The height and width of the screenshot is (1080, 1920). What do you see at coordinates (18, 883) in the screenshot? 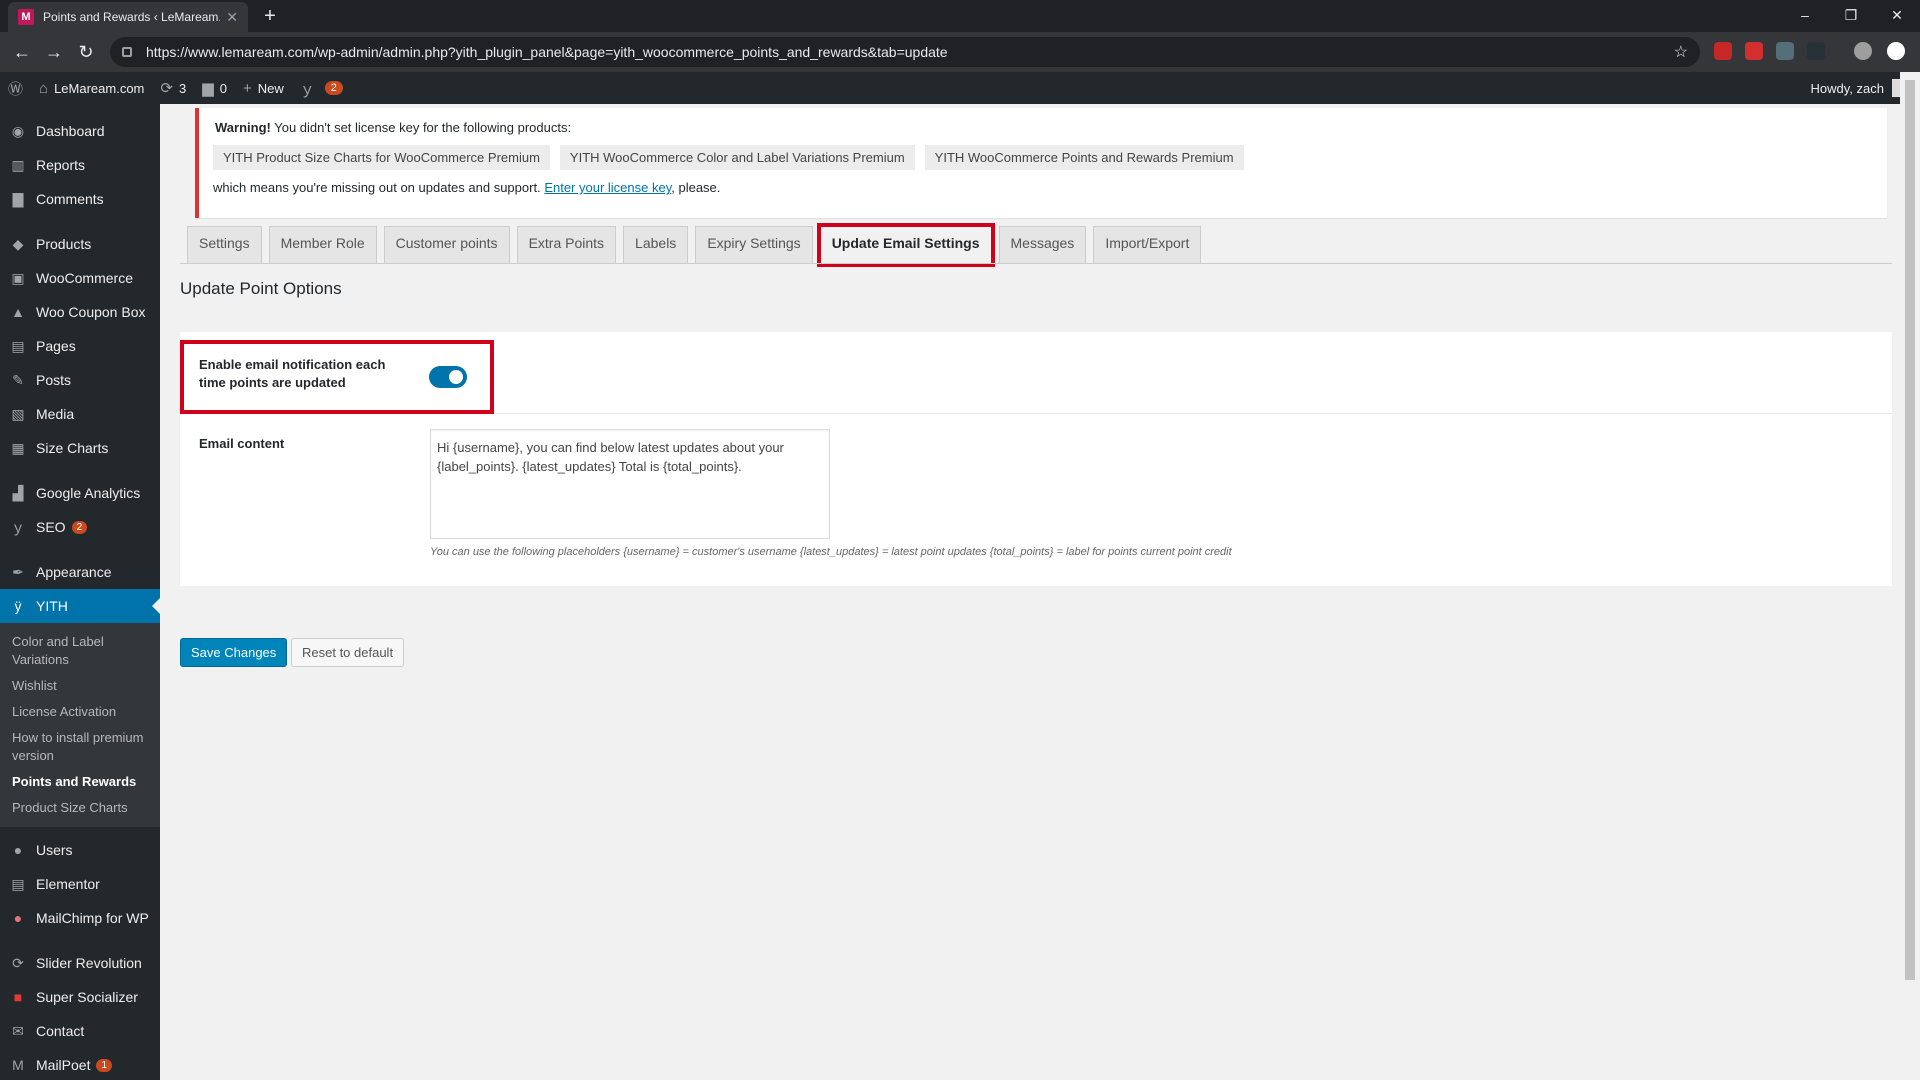
I see `elementor-icon: ▤` at bounding box center [18, 883].